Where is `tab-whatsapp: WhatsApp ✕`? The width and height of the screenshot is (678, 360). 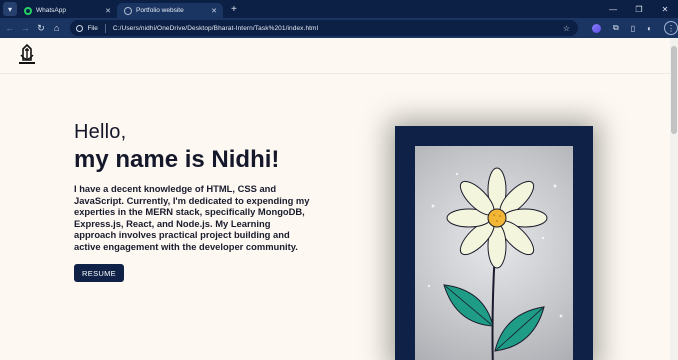
tab-whatsapp: WhatsApp ✕ is located at coordinates (67, 10).